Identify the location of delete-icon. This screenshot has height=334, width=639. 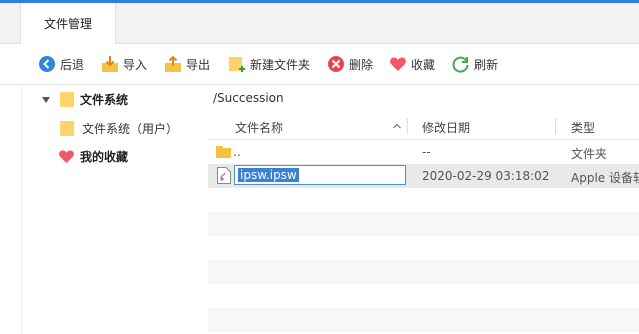
(336, 64).